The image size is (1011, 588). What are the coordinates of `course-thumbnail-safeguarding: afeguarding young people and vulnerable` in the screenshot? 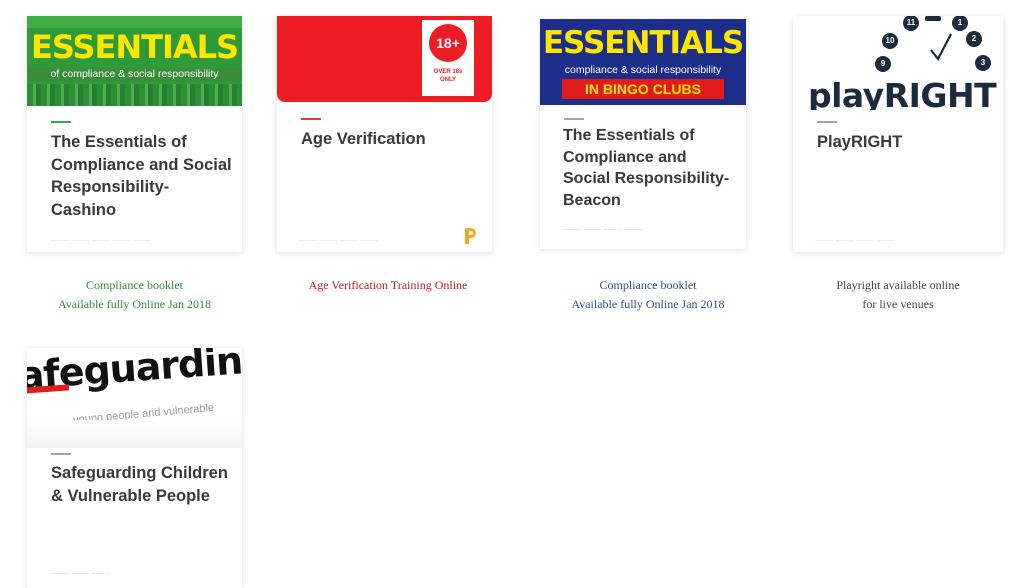 It's located at (134, 398).